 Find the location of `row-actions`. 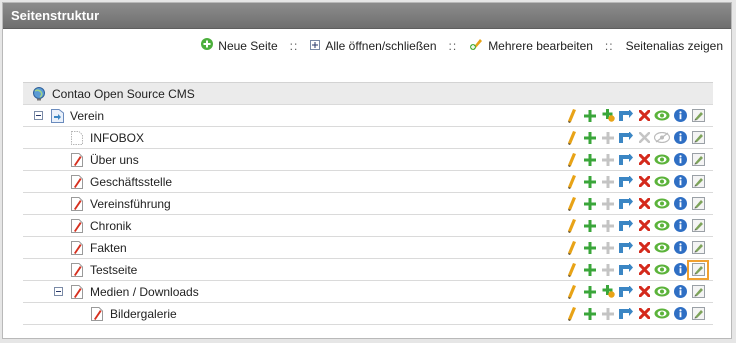

row-actions is located at coordinates (634, 291).